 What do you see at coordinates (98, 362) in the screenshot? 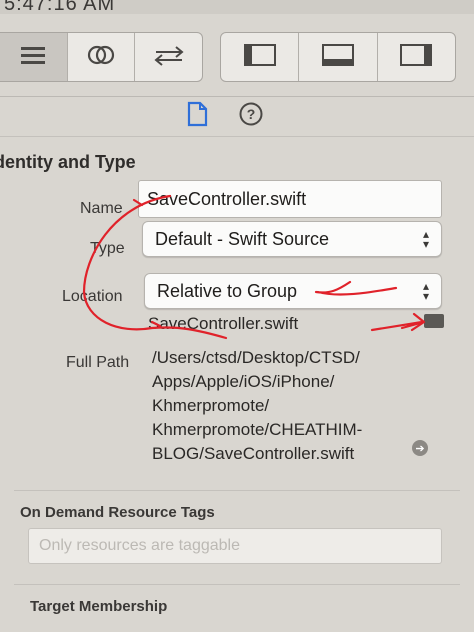
I see `full-path-label: Full Path` at bounding box center [98, 362].